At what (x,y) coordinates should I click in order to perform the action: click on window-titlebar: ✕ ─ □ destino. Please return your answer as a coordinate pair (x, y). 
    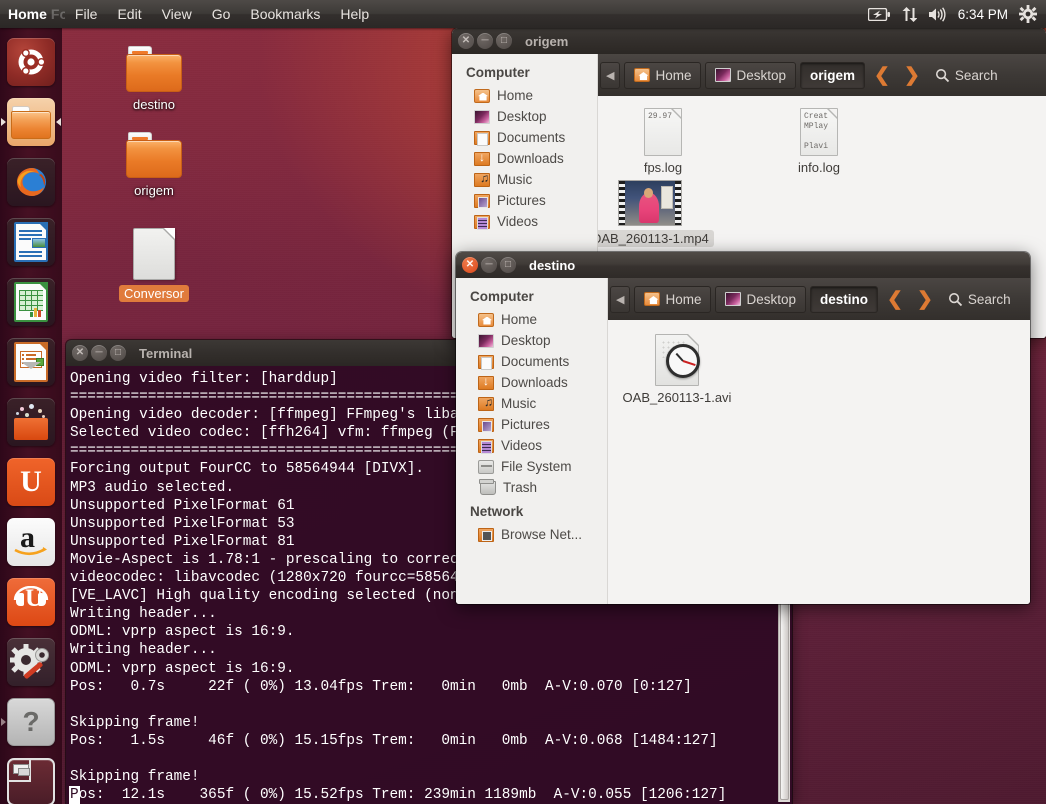
    Looking at the image, I should click on (743, 265).